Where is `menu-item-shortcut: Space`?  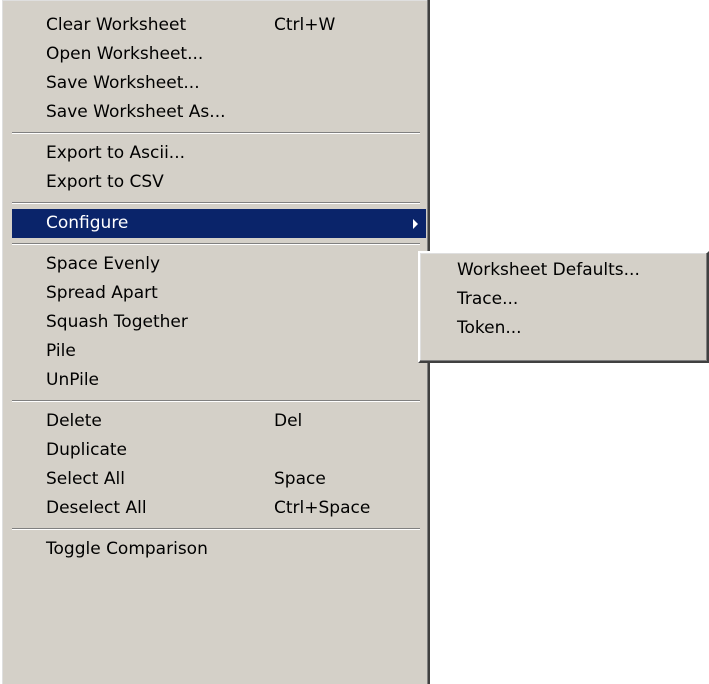 menu-item-shortcut: Space is located at coordinates (300, 479).